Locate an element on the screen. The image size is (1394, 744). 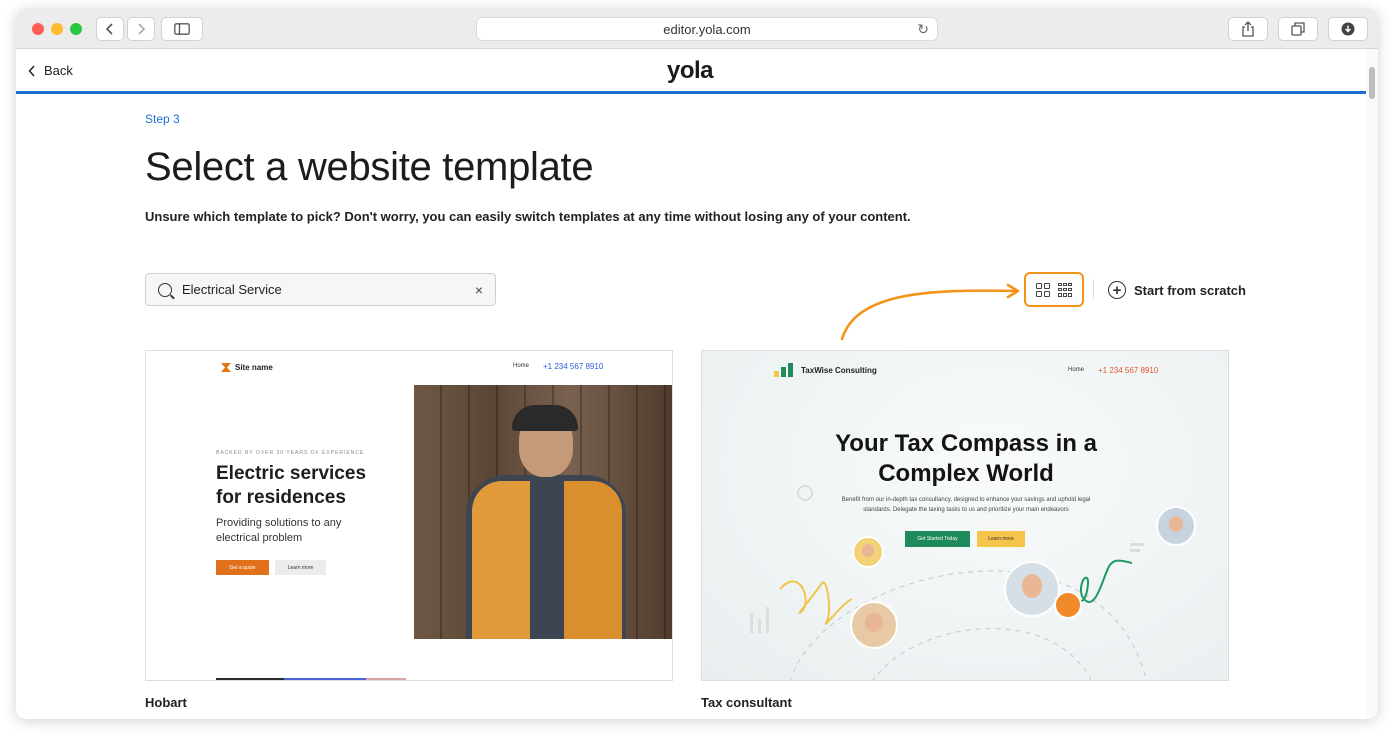
address-bar: editor.yola.com ↻ is located at coordinates (707, 29).